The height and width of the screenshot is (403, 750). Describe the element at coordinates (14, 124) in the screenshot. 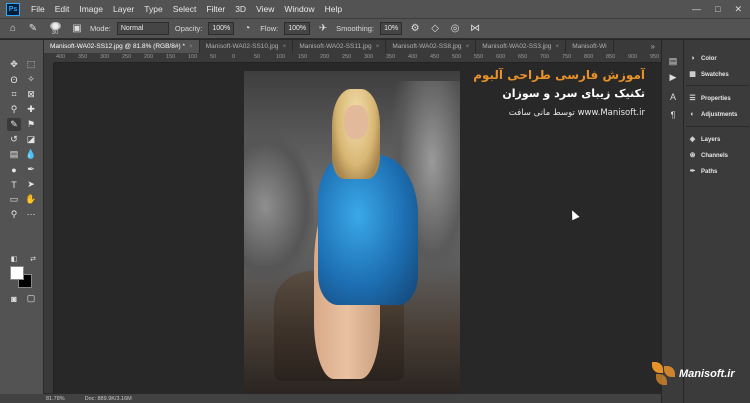

I see `brush-tool-icon: ✎` at that location.